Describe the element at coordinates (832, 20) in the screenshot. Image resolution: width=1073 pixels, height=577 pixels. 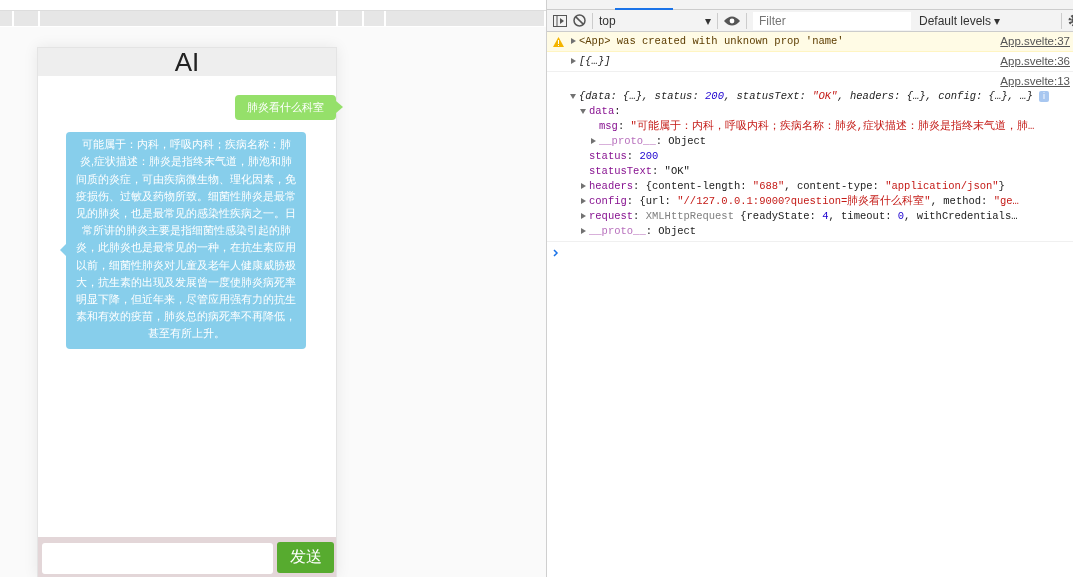
I see `filter-field: Filter` at that location.